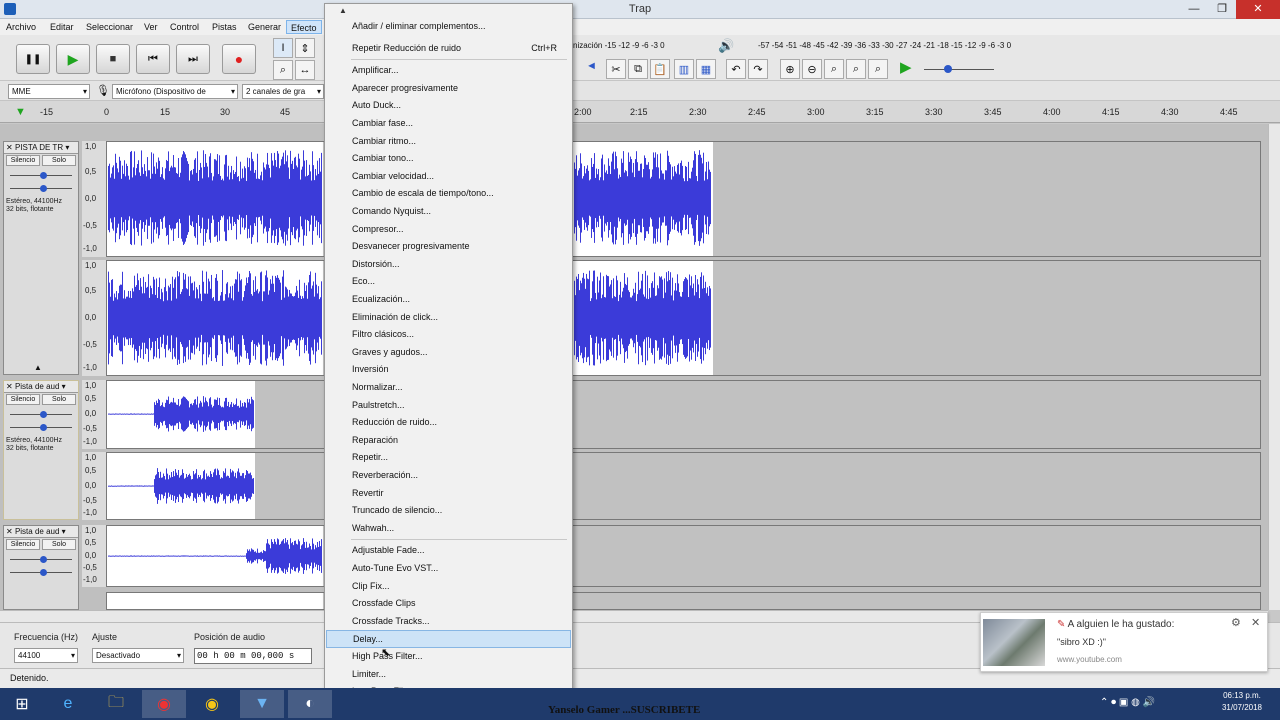 This screenshot has width=1280, height=720. What do you see at coordinates (46, 655) in the screenshot?
I see `project-rate-select: 44100` at bounding box center [46, 655].